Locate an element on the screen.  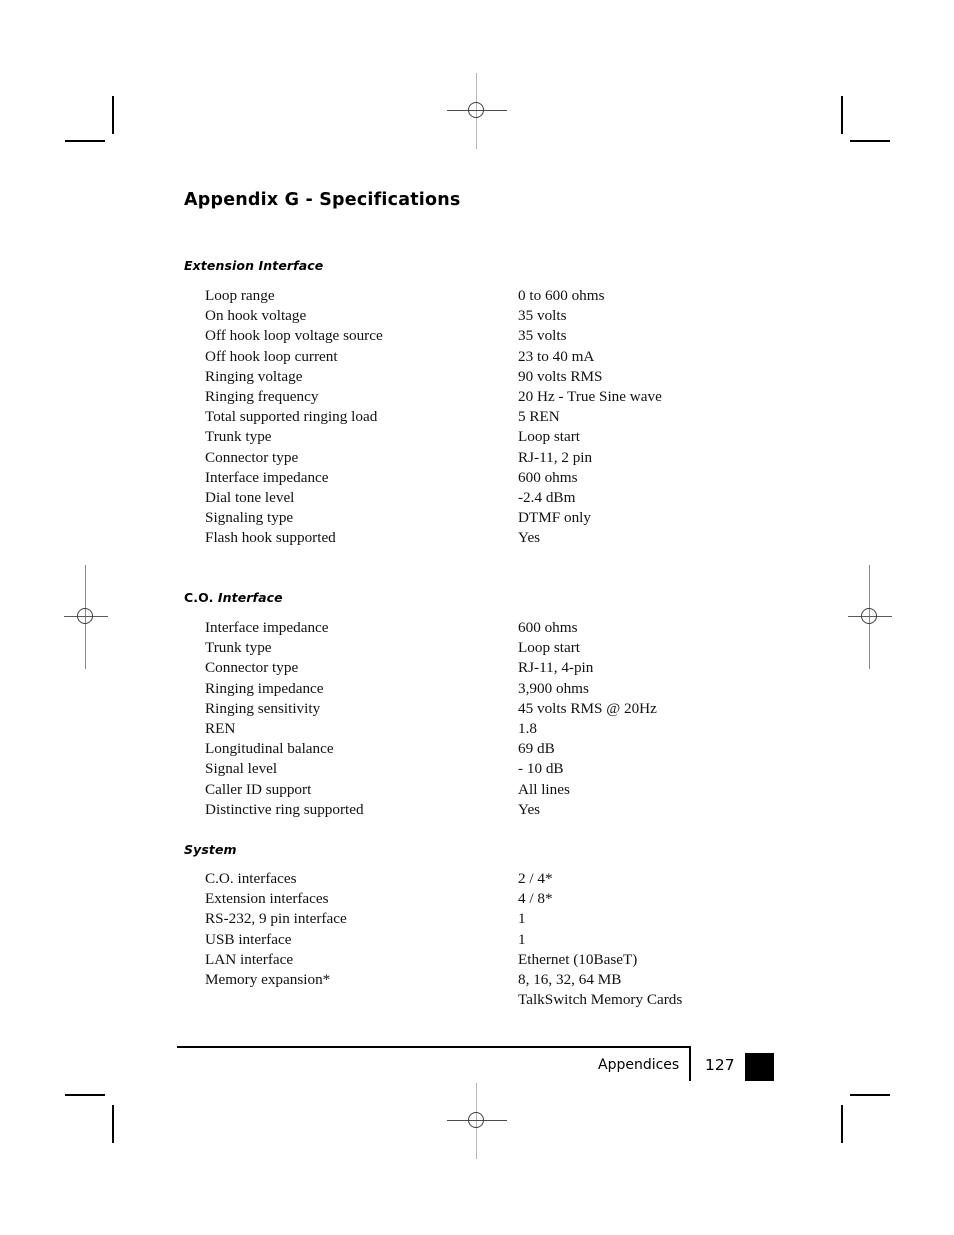
spec-value: 35 volts is located at coordinates (542, 336).